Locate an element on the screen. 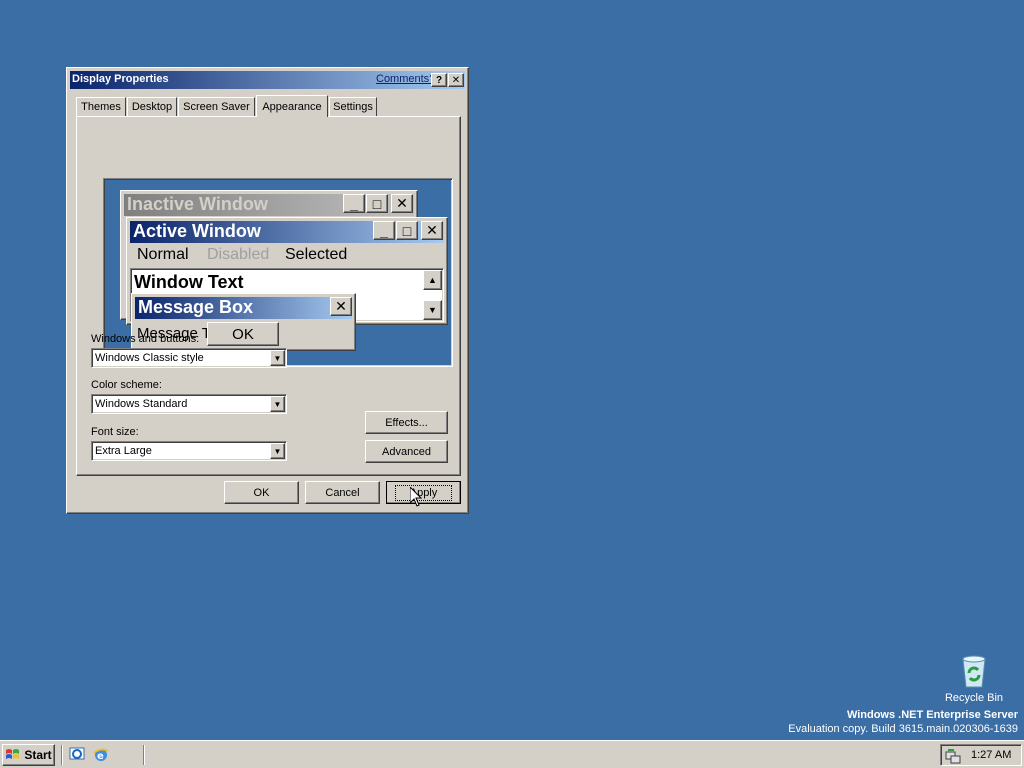 The image size is (1024, 768). advanced-button: Advanced is located at coordinates (406, 451).